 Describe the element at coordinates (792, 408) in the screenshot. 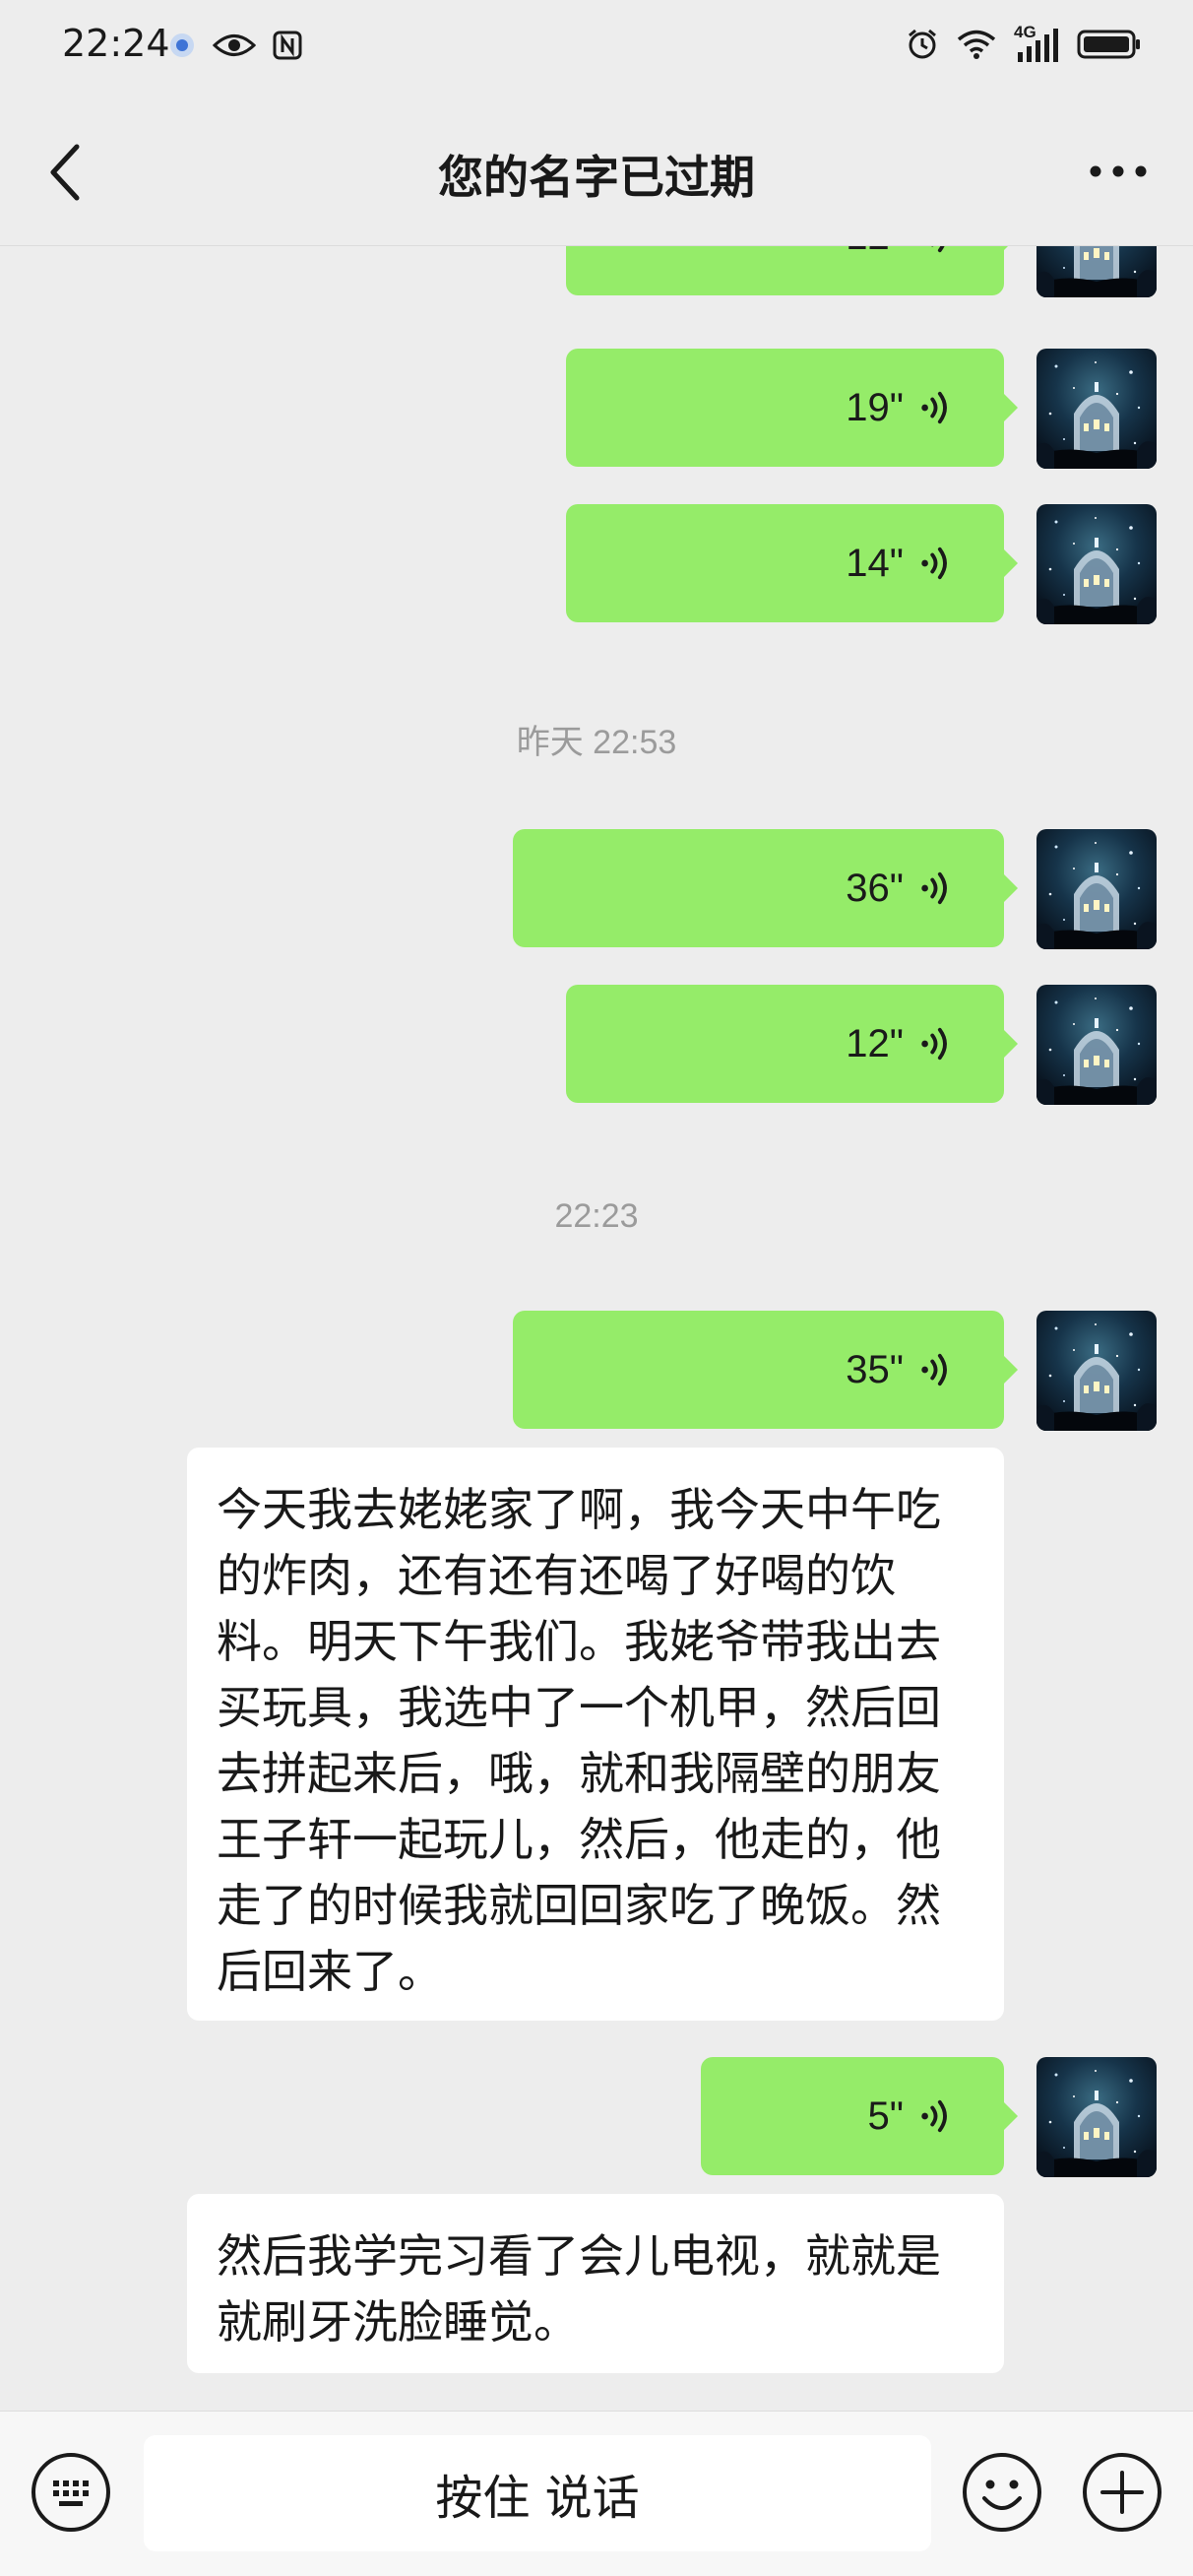

I see `voice-bubble: 19"` at that location.